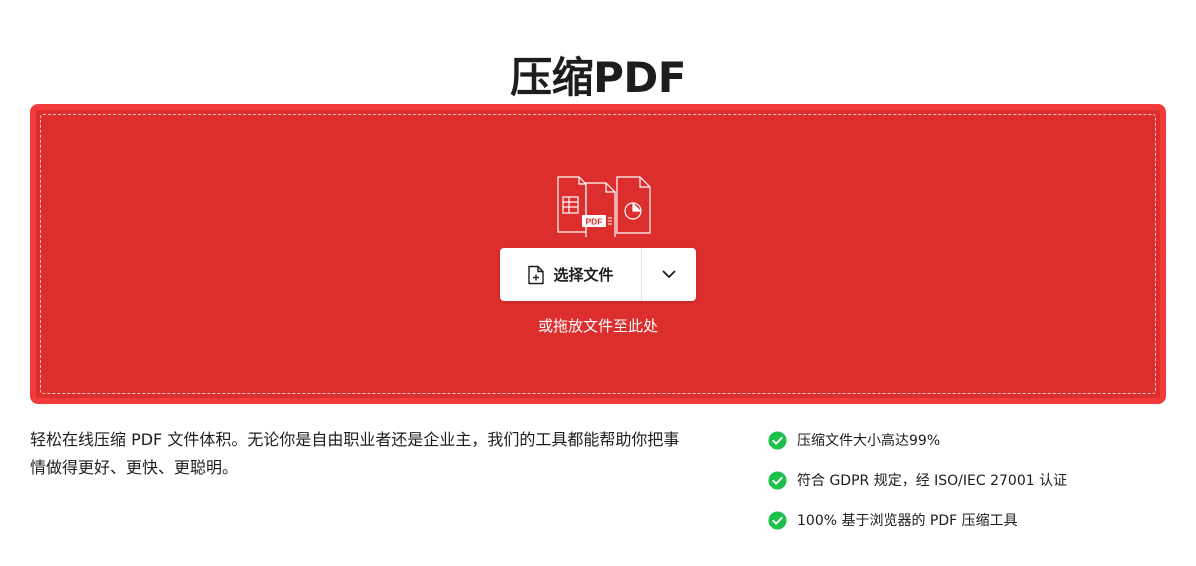 The image size is (1196, 566). I want to click on spreadsheet-file-icon, so click(572, 204).